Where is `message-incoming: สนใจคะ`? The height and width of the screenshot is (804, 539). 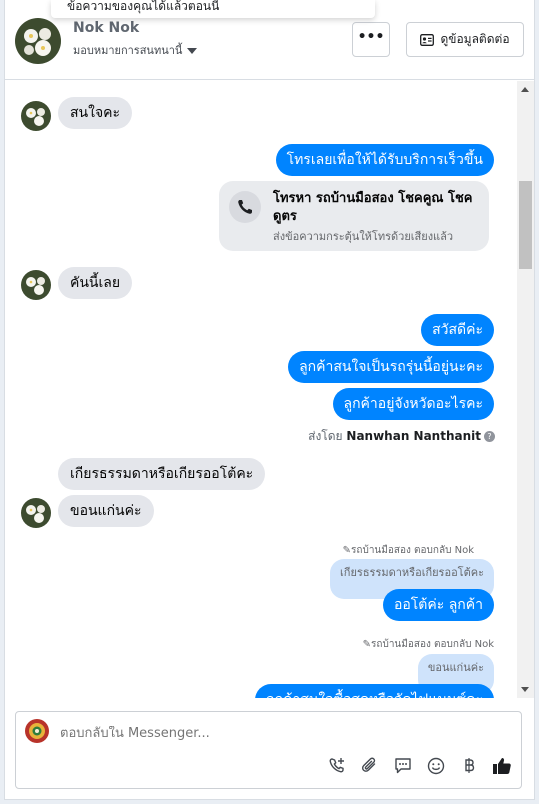 message-incoming: สนใจคะ is located at coordinates (95, 113).